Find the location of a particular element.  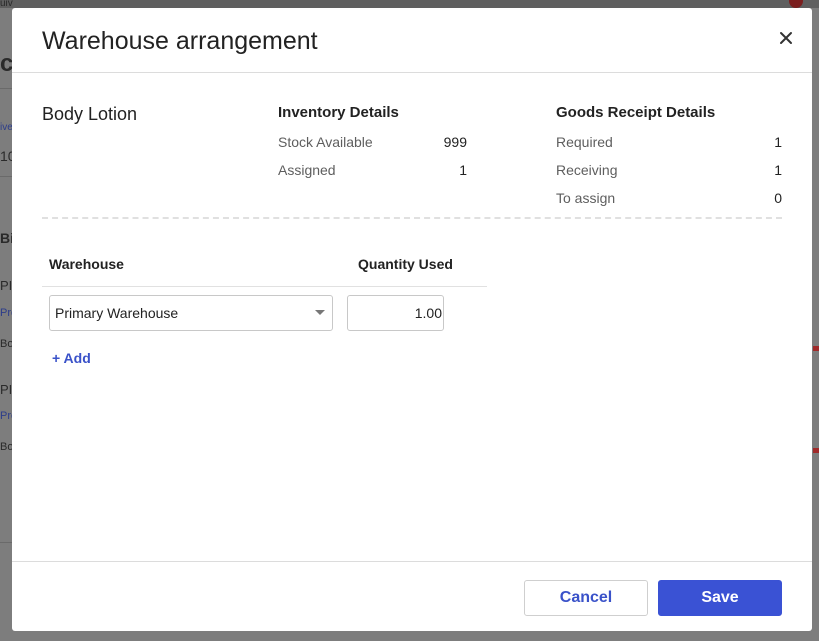

goods-receipt-details-title: Goods Receipt Details is located at coordinates (636, 112).